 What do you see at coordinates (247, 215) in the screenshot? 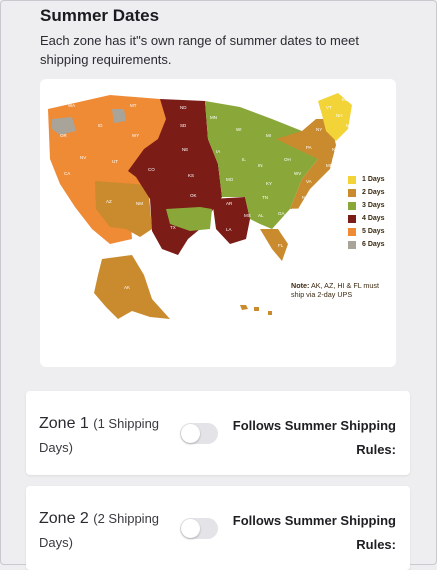
I see `state-label: MS` at bounding box center [247, 215].